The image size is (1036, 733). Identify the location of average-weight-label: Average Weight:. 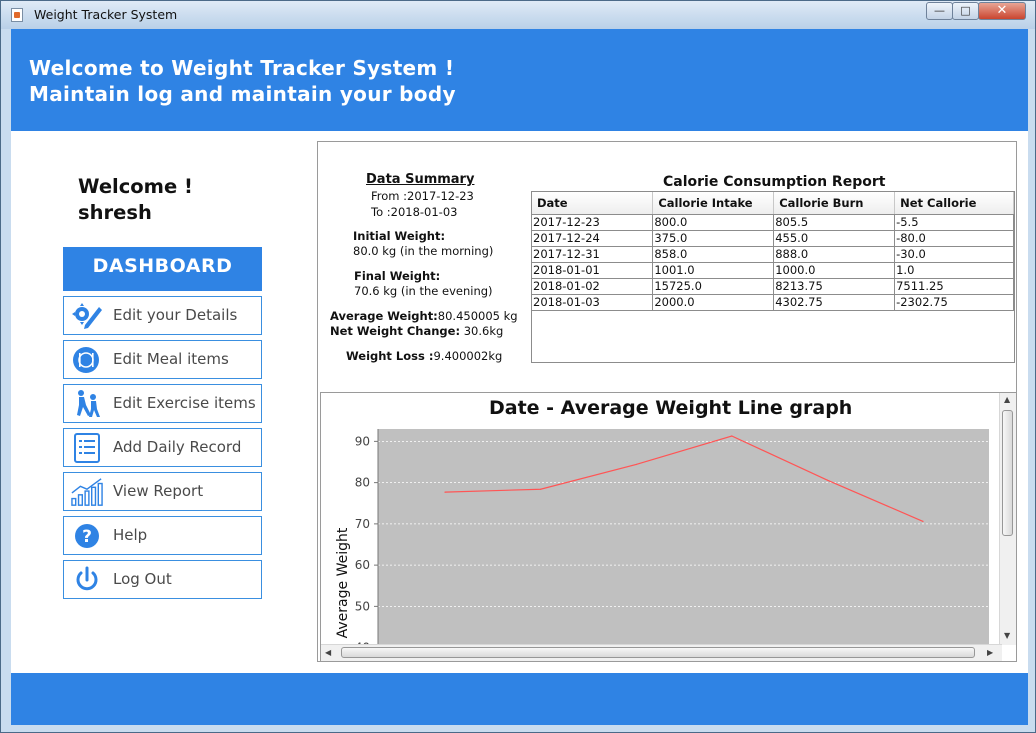
(384, 316).